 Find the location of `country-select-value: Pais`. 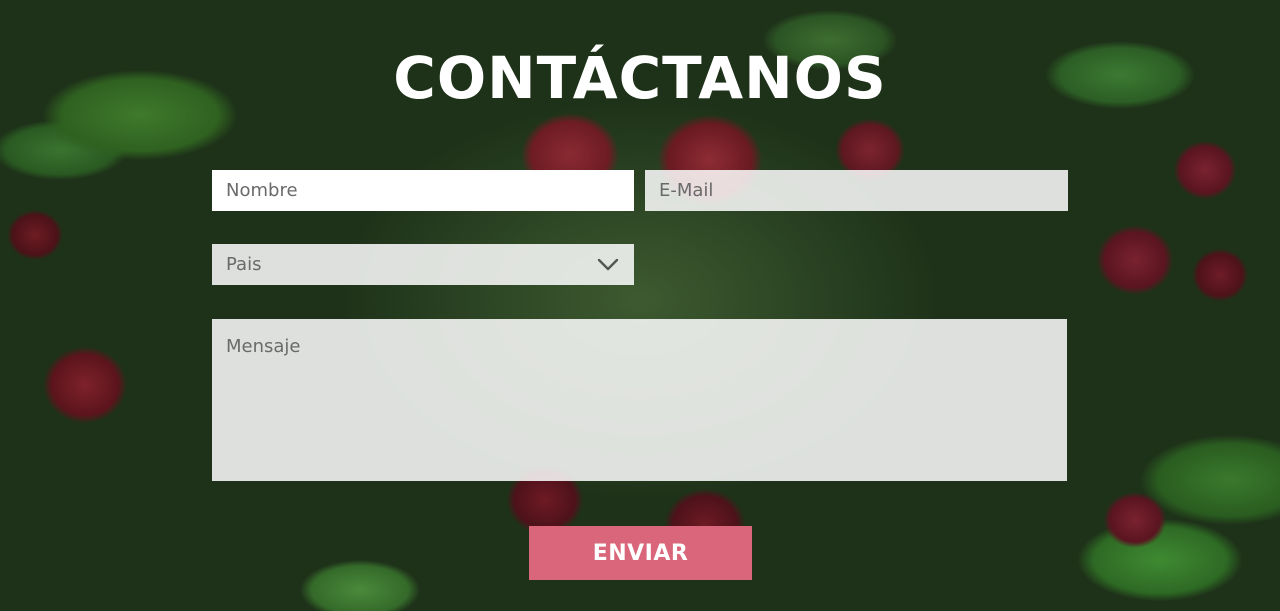

country-select-value: Pais is located at coordinates (244, 264).